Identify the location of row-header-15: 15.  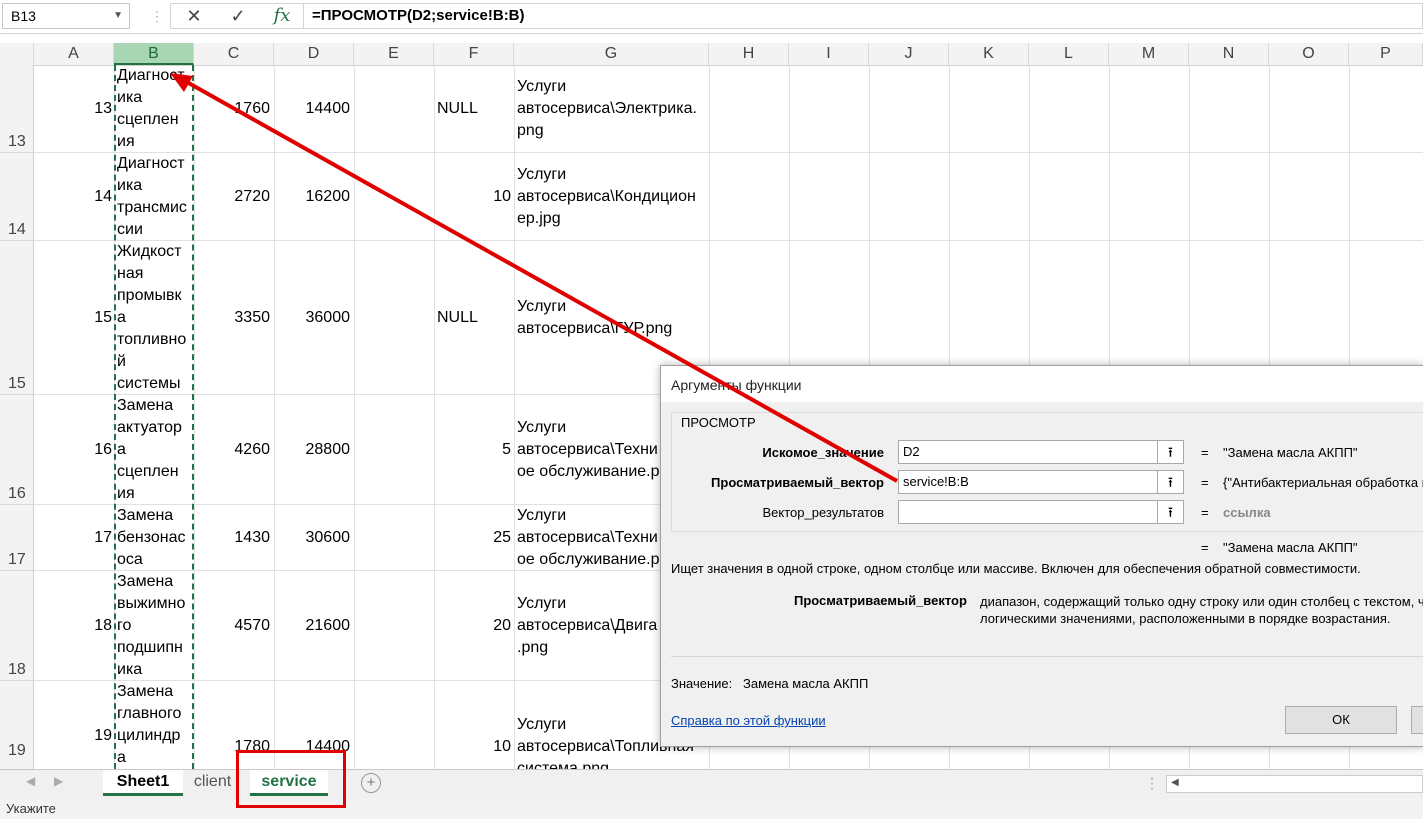
(17, 318).